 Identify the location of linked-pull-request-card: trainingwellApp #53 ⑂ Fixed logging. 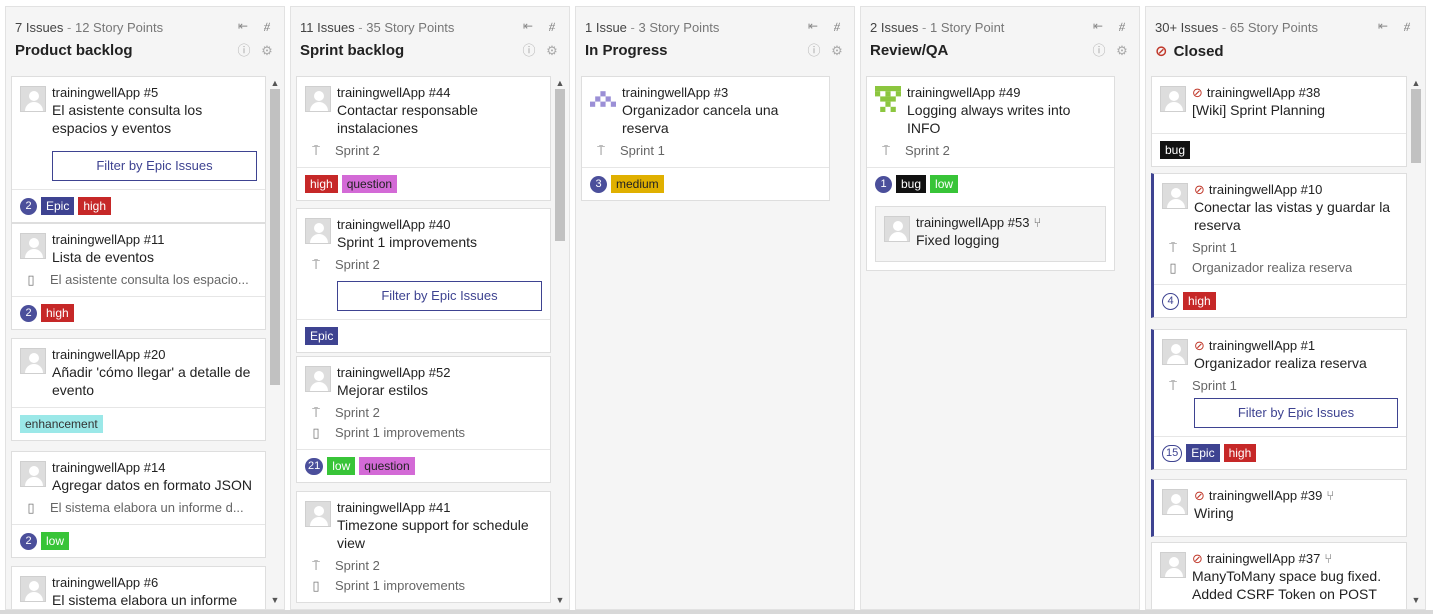
(990, 234).